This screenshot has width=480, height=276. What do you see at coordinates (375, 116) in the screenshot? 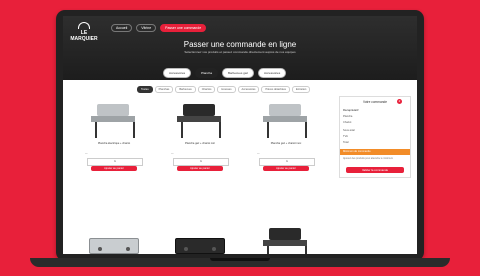
I see `cart-line: Plancha` at bounding box center [375, 116].